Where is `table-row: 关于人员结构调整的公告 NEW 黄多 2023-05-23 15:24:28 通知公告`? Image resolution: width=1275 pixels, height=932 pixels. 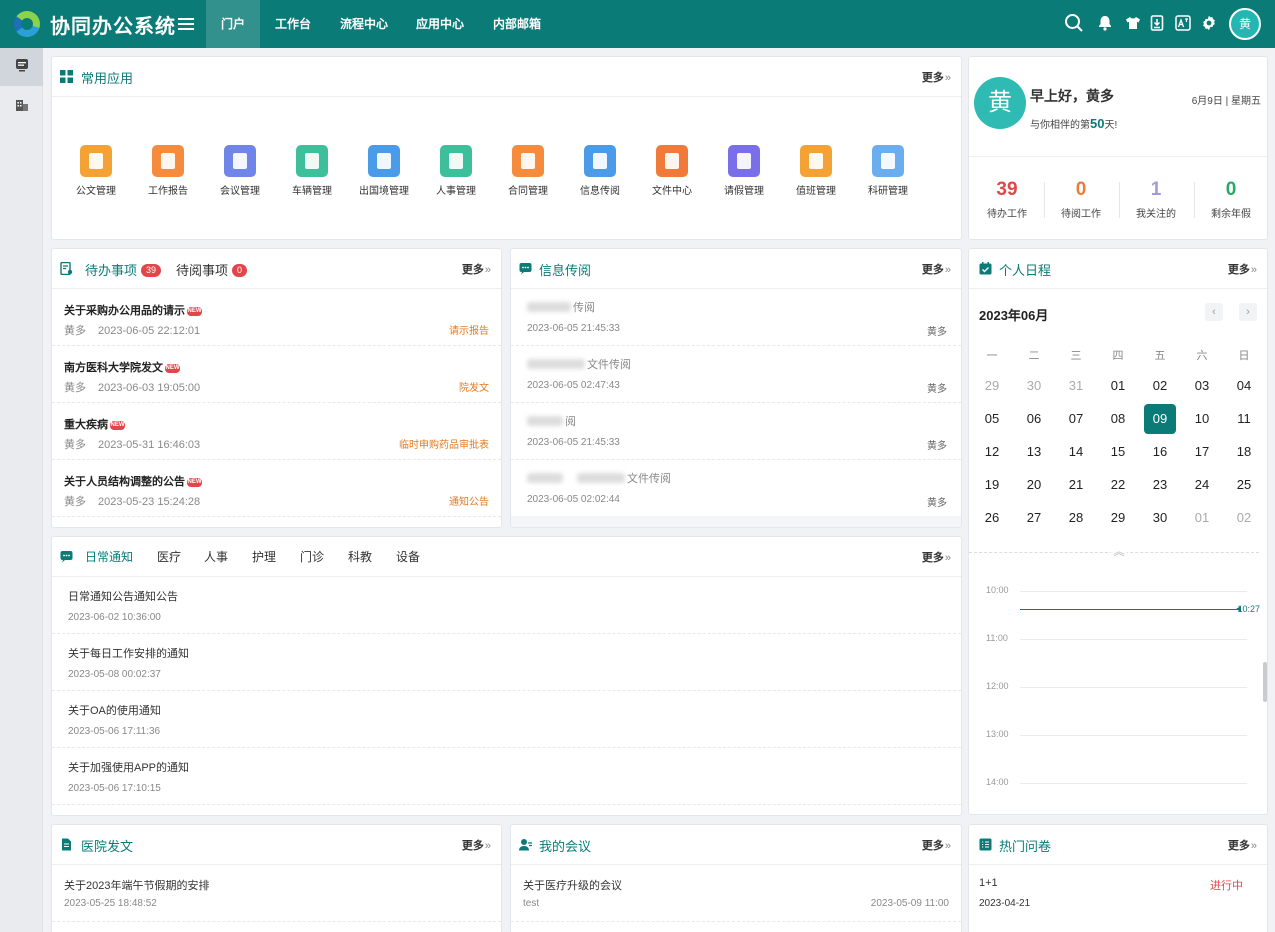
table-row: 关于人员结构调整的公告 NEW 黄多 2023-05-23 15:24:28 通知公告 is located at coordinates (276, 488).